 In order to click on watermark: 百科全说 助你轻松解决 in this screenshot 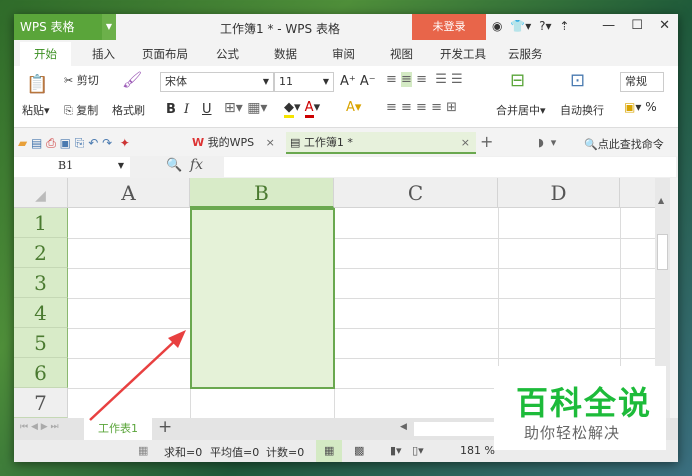, I will do `click(580, 408)`.